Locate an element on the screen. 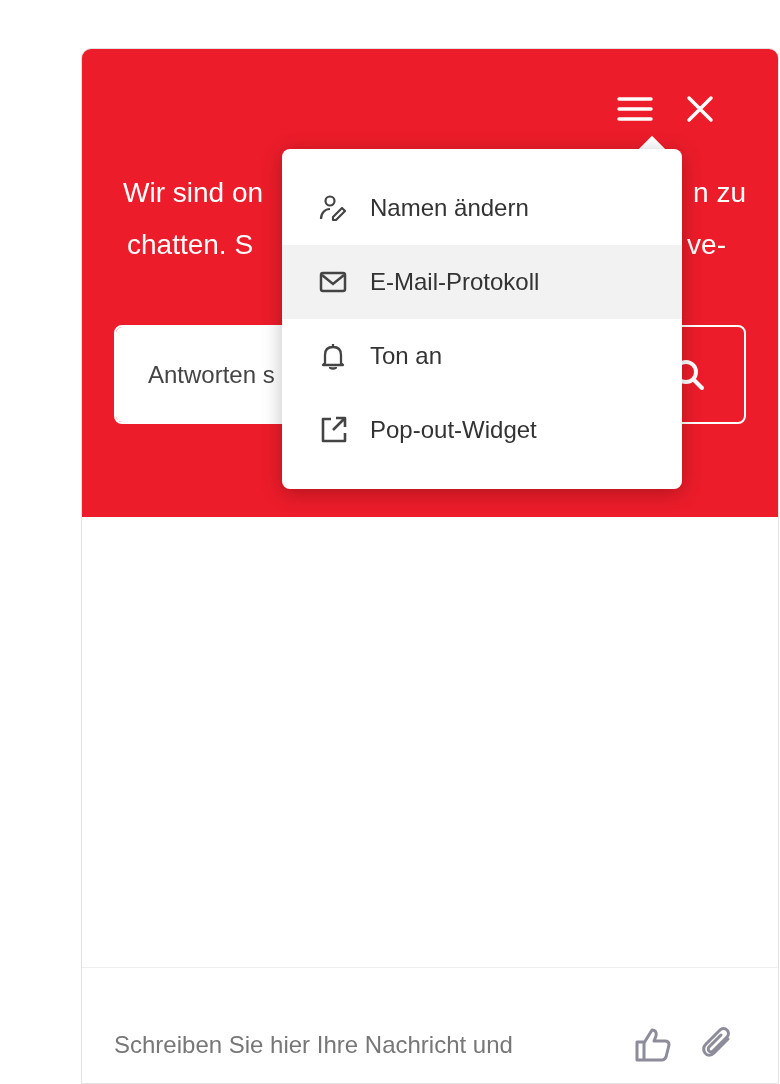  menu-item: Ton an is located at coordinates (482, 356).